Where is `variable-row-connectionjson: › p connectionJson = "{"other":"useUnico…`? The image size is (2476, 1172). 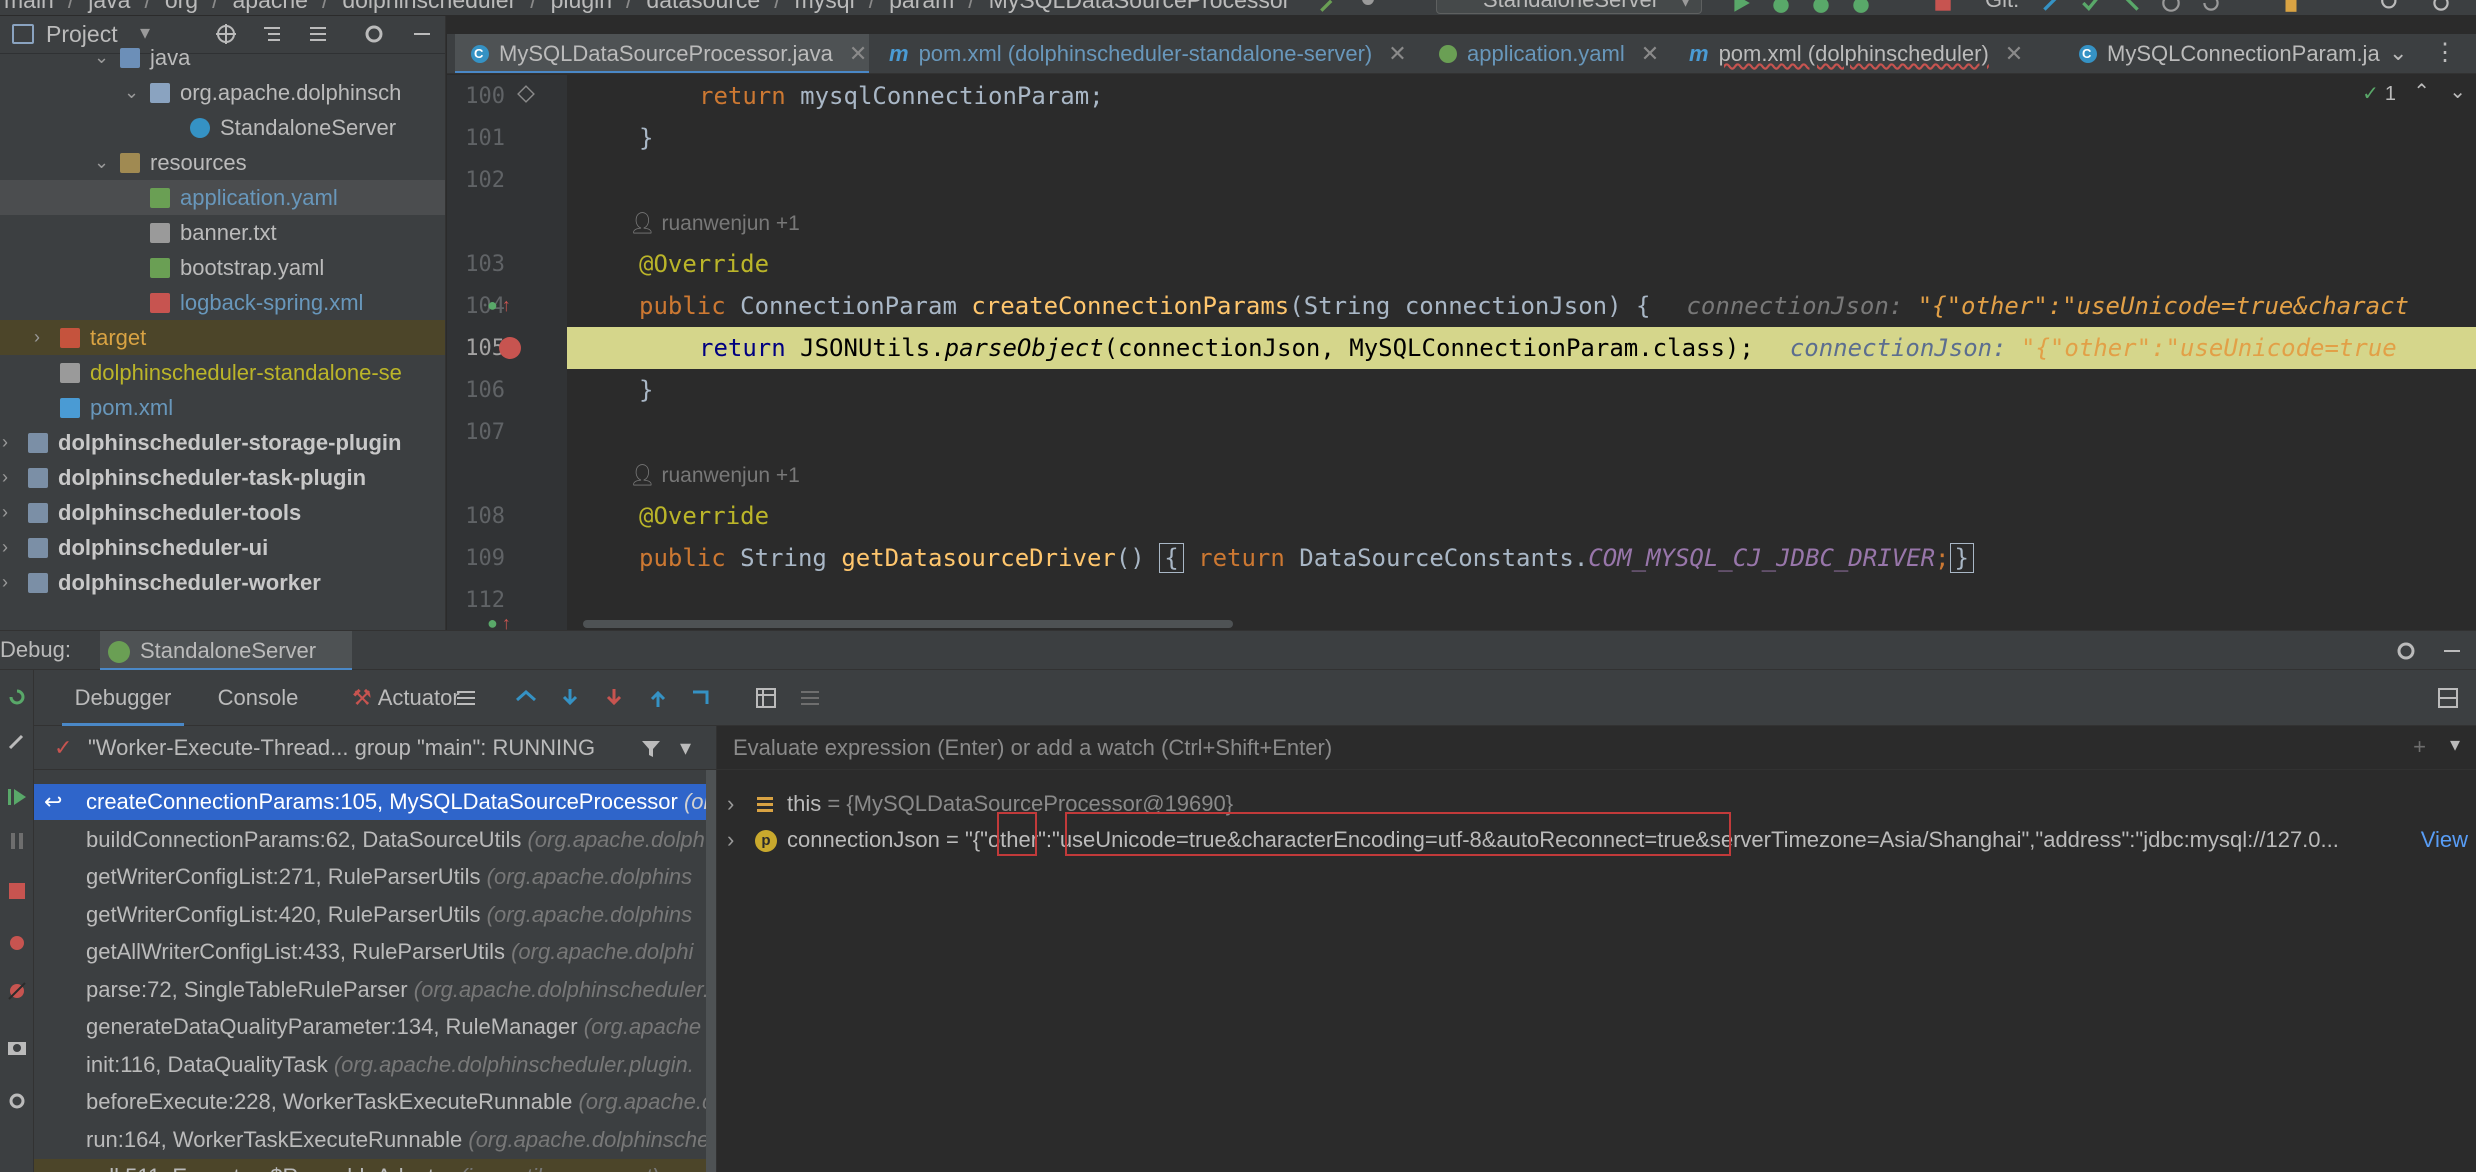
variable-row-connectionjson: › p connectionJson = "{"other":"useUnico… is located at coordinates (1596, 835).